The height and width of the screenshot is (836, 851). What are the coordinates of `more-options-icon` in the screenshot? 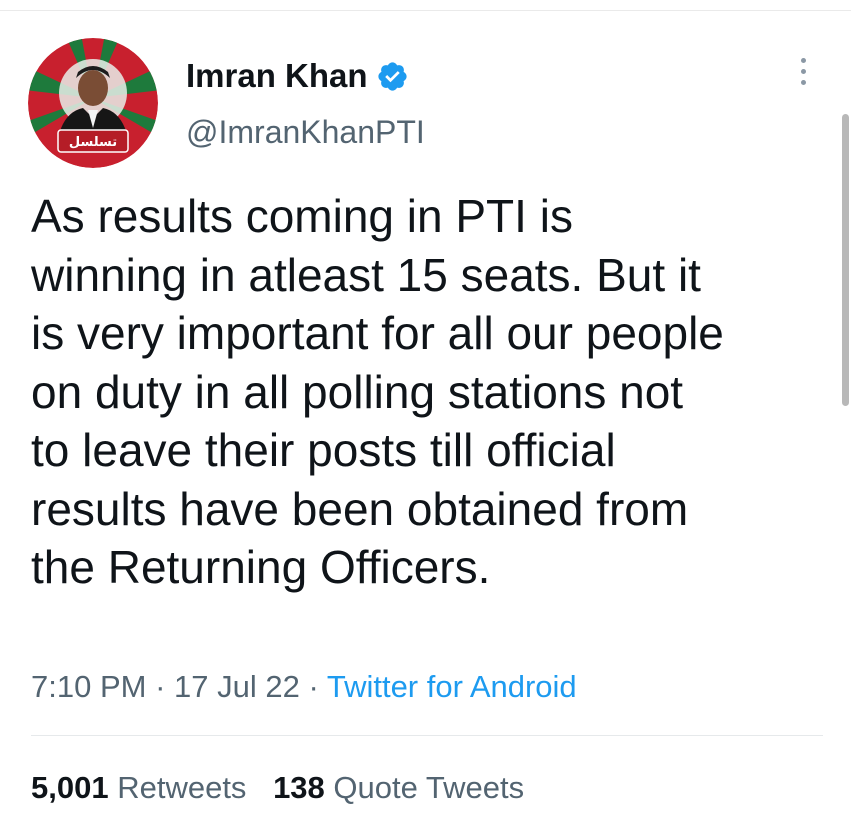 It's located at (803, 76).